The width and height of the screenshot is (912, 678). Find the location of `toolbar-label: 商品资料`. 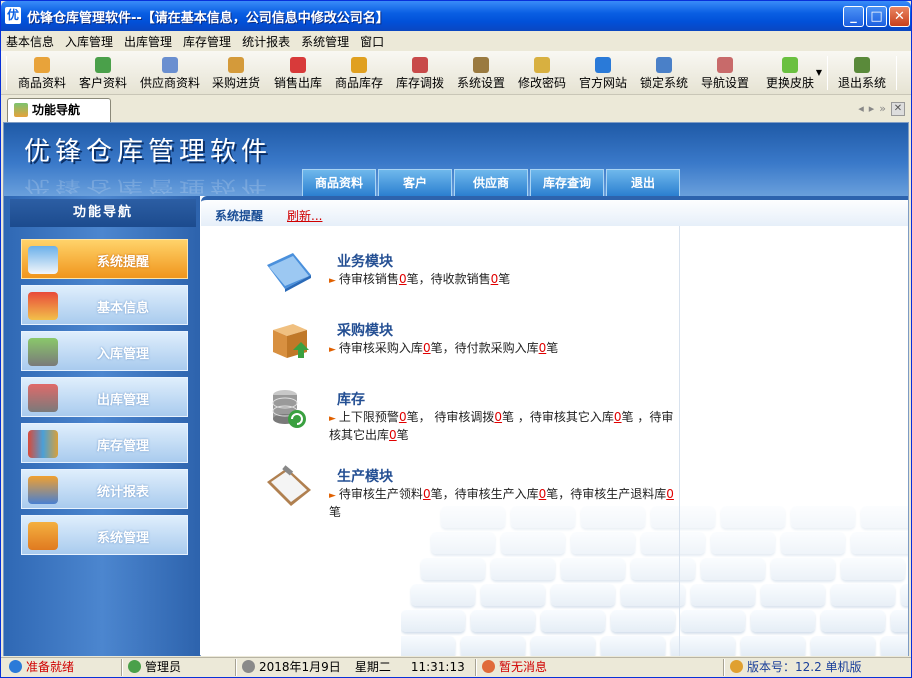

toolbar-label: 商品资料 is located at coordinates (41, 83).